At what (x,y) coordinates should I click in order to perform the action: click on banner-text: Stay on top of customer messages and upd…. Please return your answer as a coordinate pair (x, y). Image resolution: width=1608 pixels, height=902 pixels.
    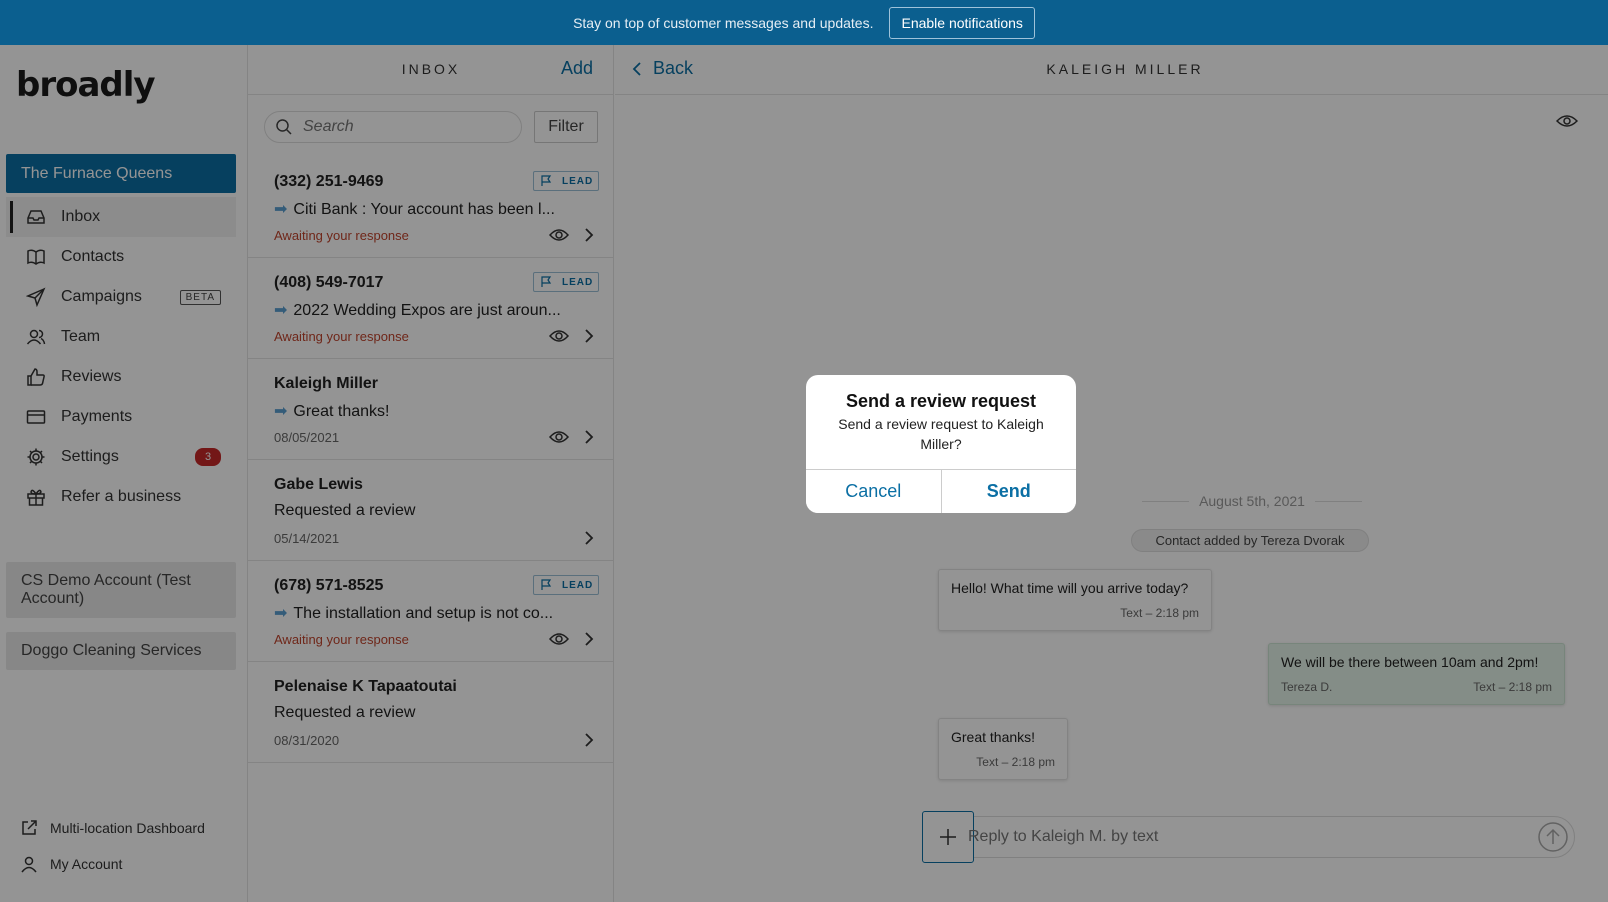
    Looking at the image, I should click on (723, 22).